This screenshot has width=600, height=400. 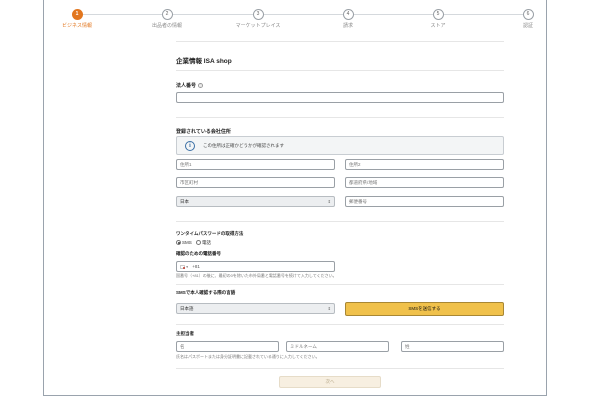 What do you see at coordinates (204, 61) in the screenshot?
I see `page-title: 企業情報 ISA shop` at bounding box center [204, 61].